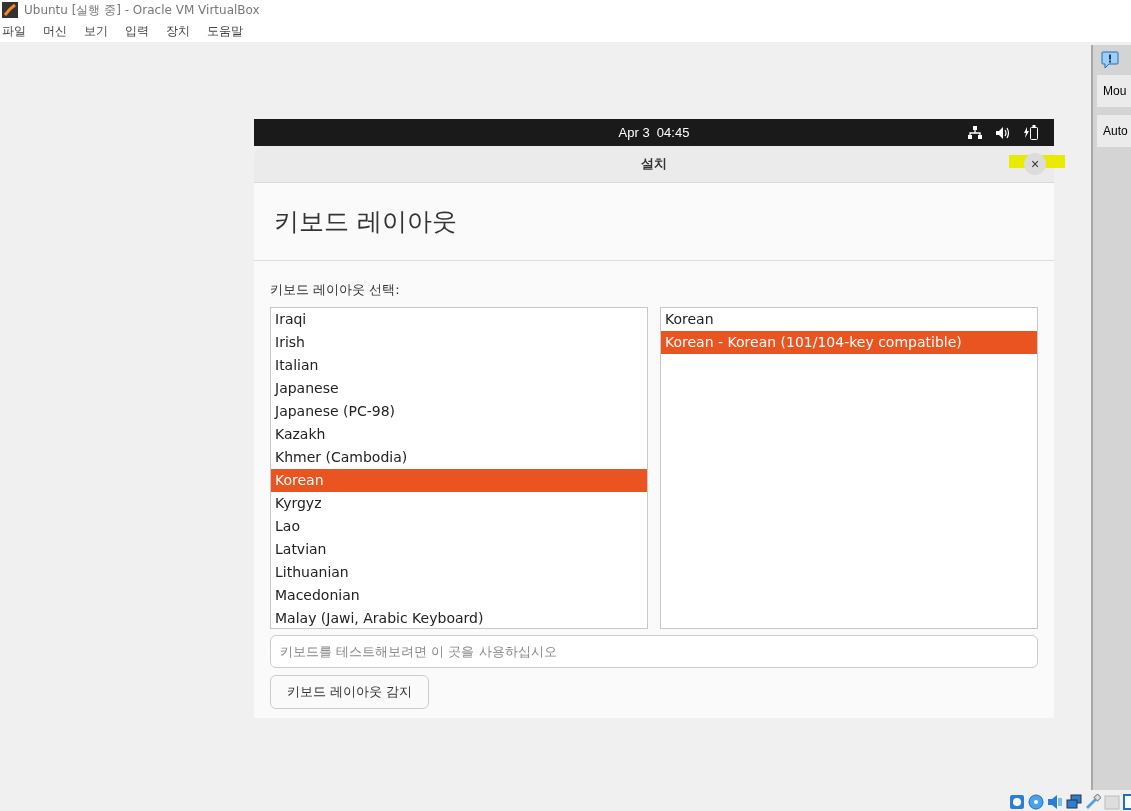 The image size is (1131, 811). What do you see at coordinates (1114, 131) in the screenshot?
I see `side-button: Auto` at bounding box center [1114, 131].